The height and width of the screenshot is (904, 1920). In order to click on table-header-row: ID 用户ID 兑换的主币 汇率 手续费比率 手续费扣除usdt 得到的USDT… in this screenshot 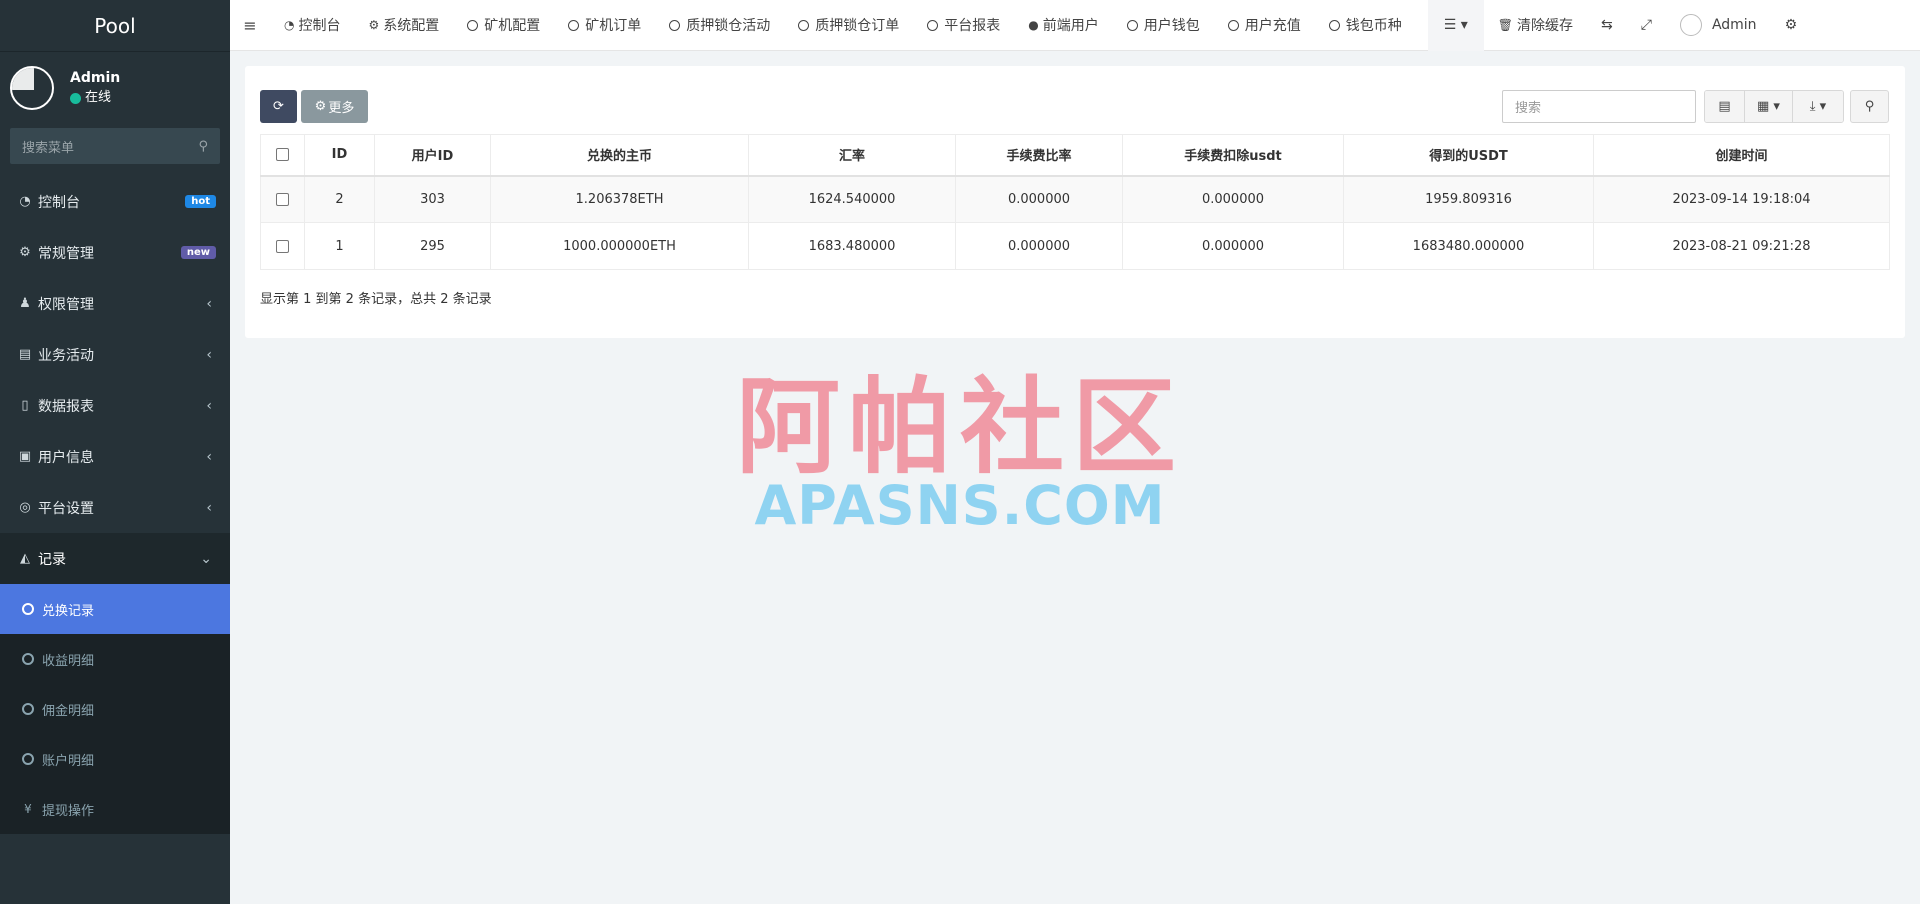, I will do `click(1075, 155)`.